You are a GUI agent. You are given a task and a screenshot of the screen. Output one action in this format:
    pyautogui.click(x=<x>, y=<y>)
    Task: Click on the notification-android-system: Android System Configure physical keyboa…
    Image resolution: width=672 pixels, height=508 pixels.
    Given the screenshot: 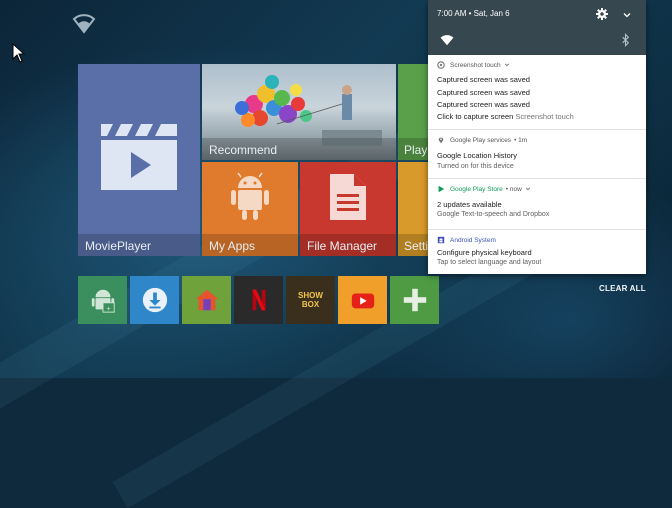 What is the action you would take?
    pyautogui.click(x=537, y=252)
    